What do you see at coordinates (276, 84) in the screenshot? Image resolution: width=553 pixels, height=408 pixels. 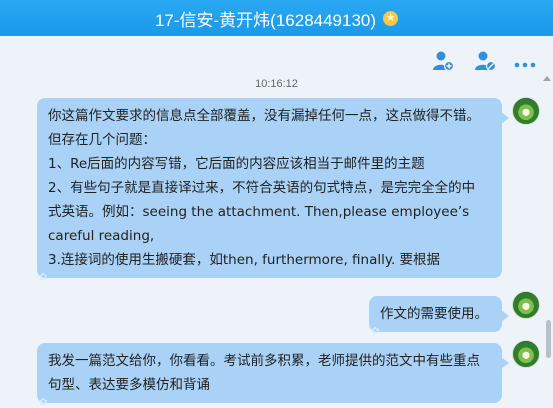 I see `message-timestamp: 10:16:12` at bounding box center [276, 84].